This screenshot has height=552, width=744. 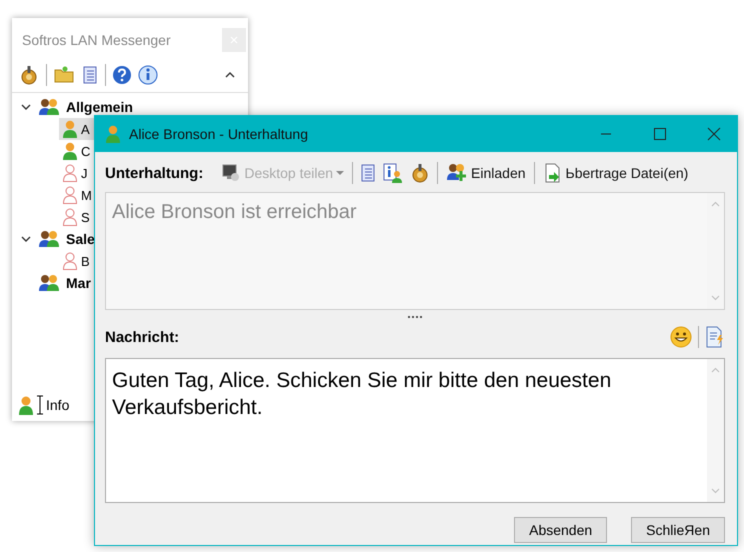 What do you see at coordinates (615, 173) in the screenshot?
I see `transfer-files-button: Ьbertrage Datei(en)` at bounding box center [615, 173].